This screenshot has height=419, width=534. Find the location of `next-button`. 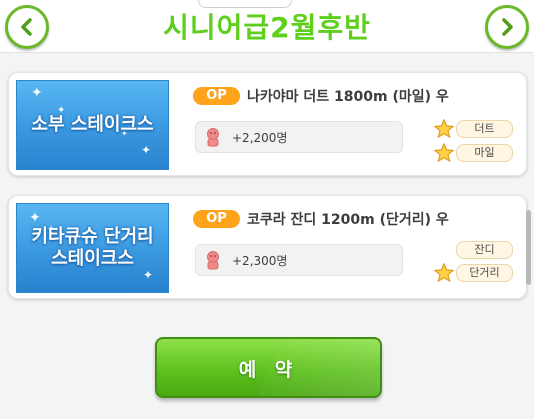

next-button is located at coordinates (507, 27).